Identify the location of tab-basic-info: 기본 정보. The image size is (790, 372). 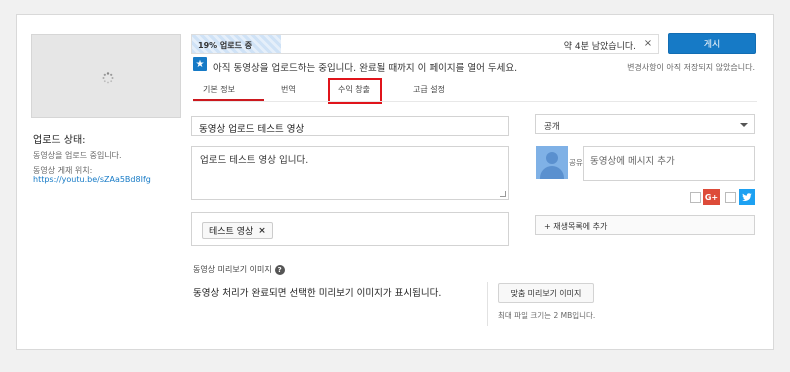
(219, 89).